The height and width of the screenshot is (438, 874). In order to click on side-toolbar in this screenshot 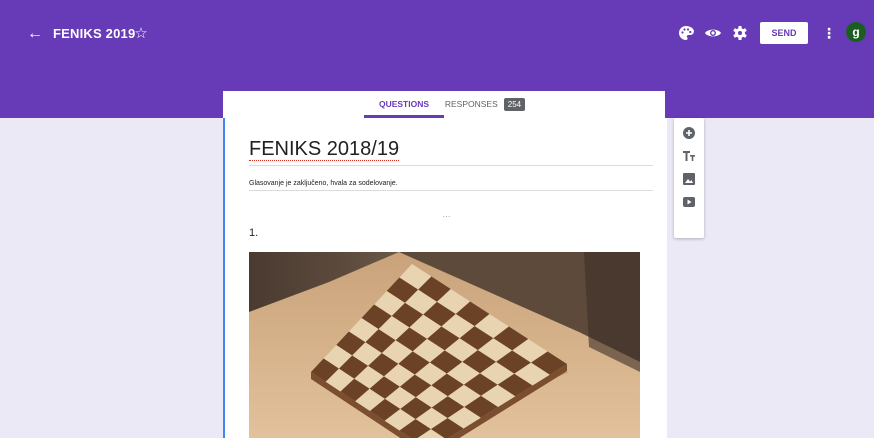, I will do `click(689, 178)`.